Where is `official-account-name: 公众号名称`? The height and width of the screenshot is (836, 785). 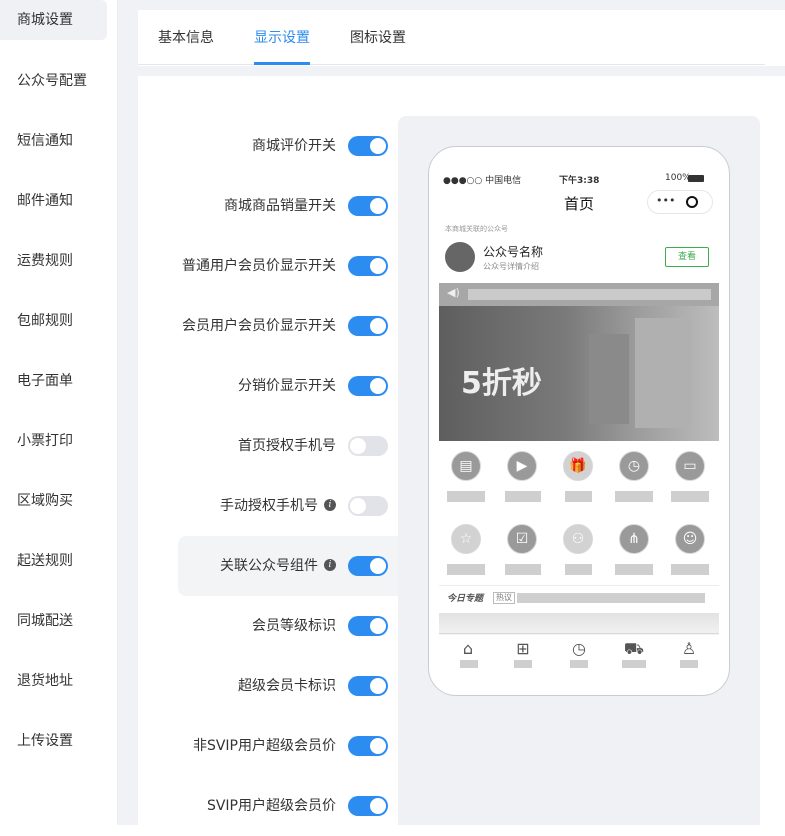
official-account-name: 公众号名称 is located at coordinates (513, 252).